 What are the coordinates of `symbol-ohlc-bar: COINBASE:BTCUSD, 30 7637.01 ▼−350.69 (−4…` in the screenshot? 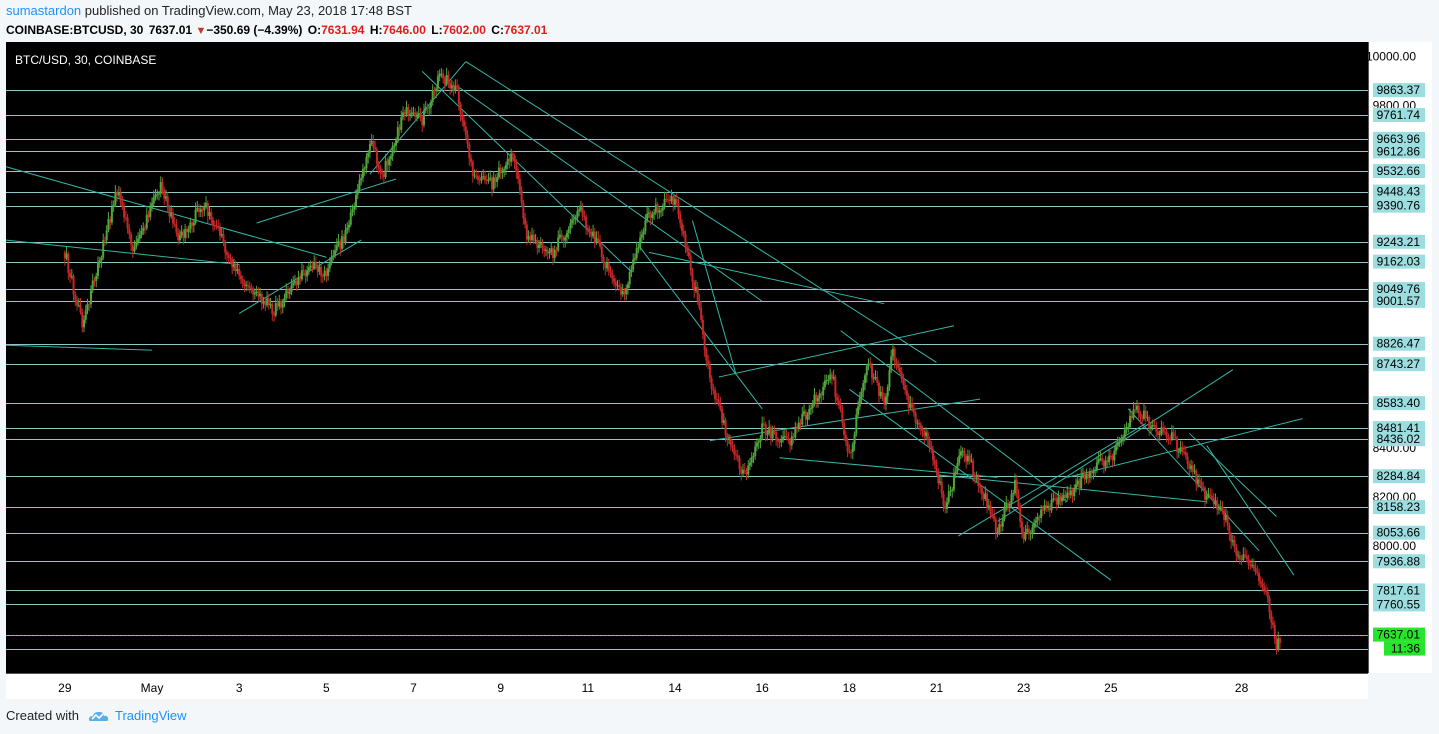 It's located at (276, 30).